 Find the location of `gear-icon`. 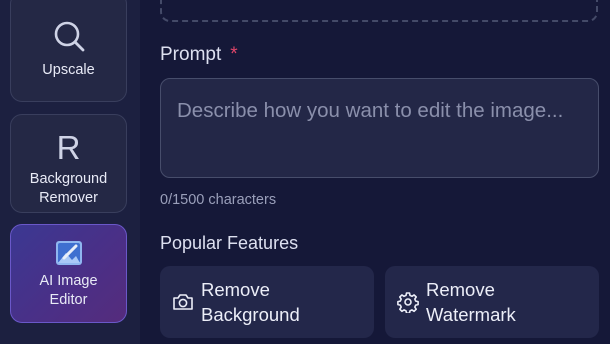

gear-icon is located at coordinates (408, 302).